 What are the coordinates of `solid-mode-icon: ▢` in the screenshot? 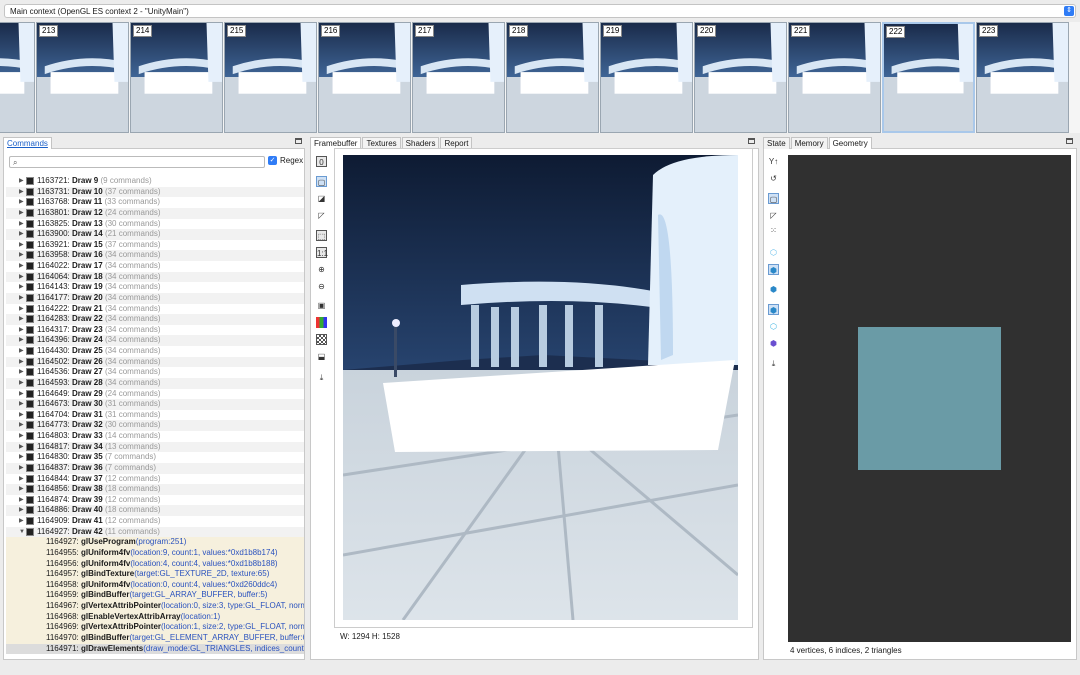 It's located at (773, 198).